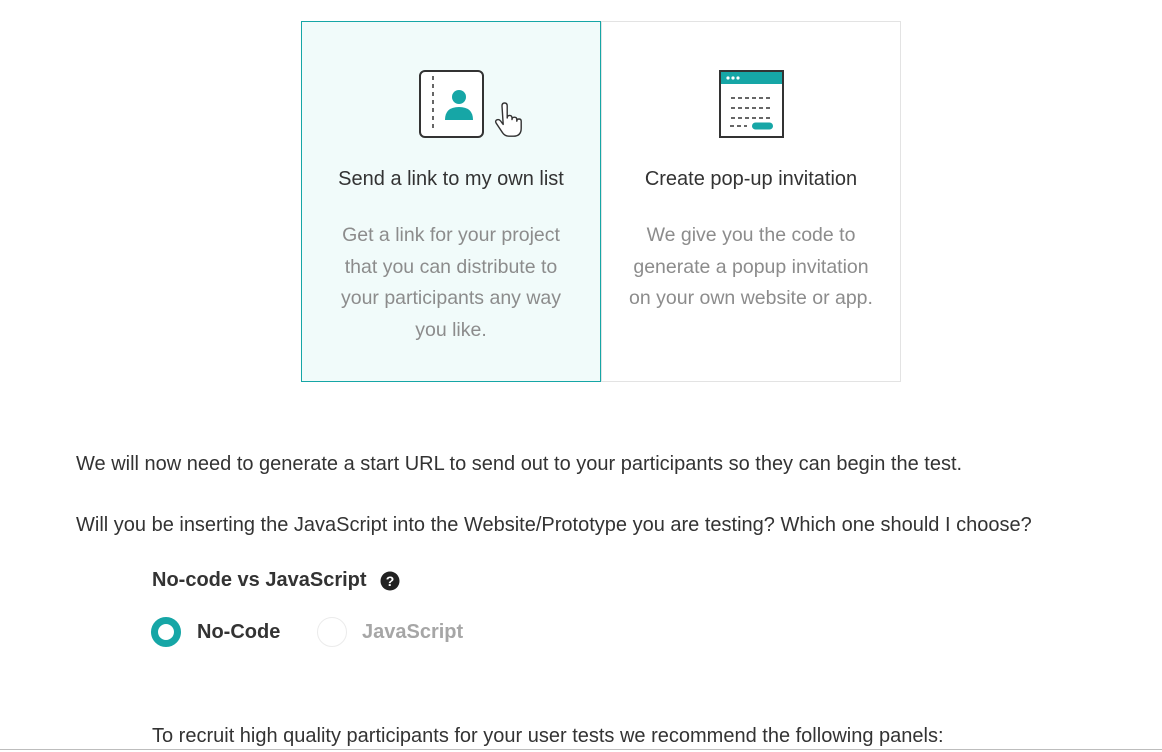 This screenshot has height=752, width=1162. What do you see at coordinates (451, 179) in the screenshot?
I see `option-title: Send a link to my own list` at bounding box center [451, 179].